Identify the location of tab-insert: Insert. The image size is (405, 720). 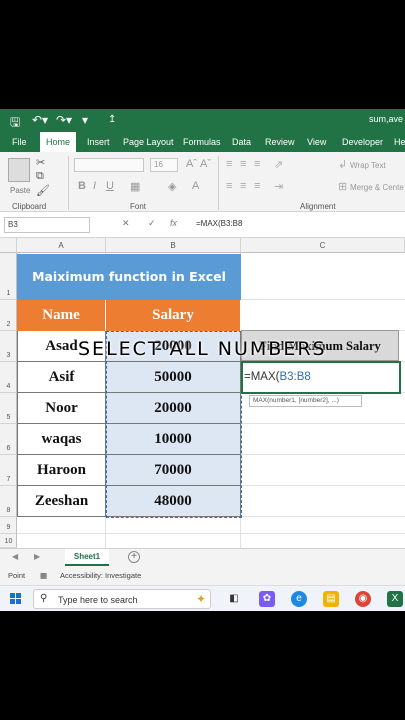
(98, 142).